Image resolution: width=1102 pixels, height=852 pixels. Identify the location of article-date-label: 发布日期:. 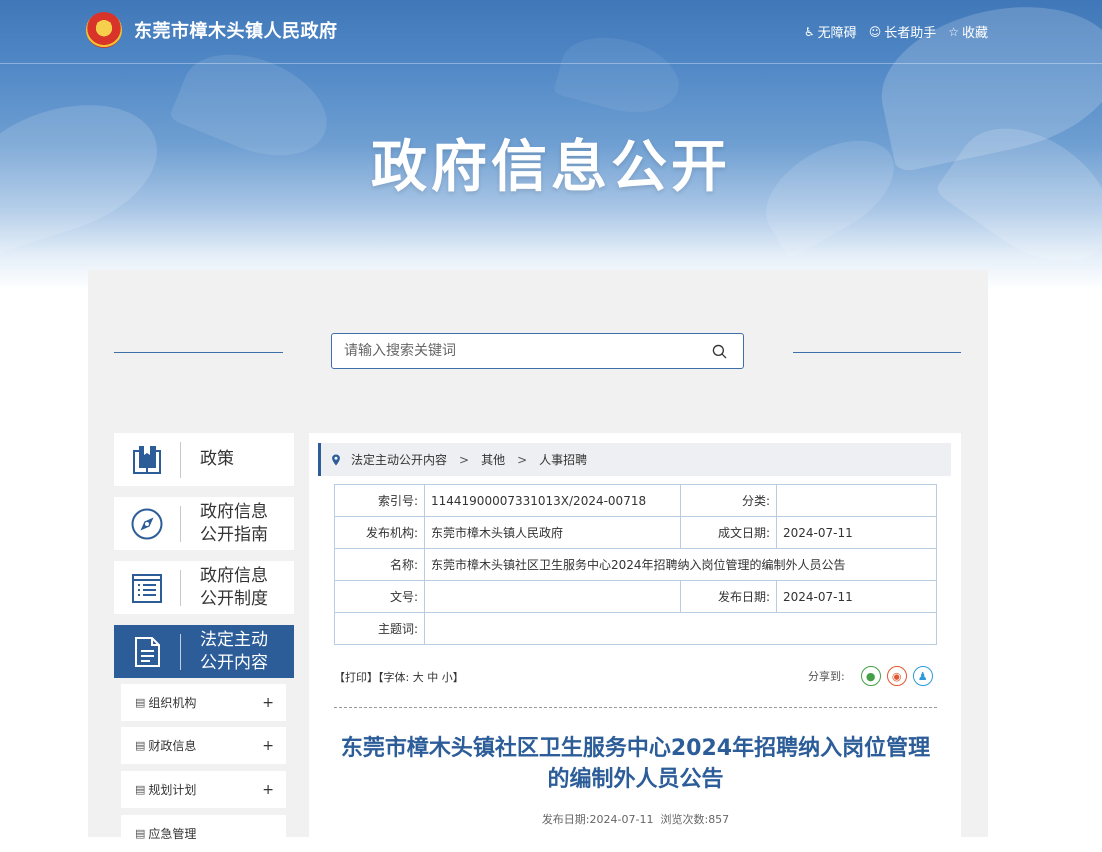
(565, 819).